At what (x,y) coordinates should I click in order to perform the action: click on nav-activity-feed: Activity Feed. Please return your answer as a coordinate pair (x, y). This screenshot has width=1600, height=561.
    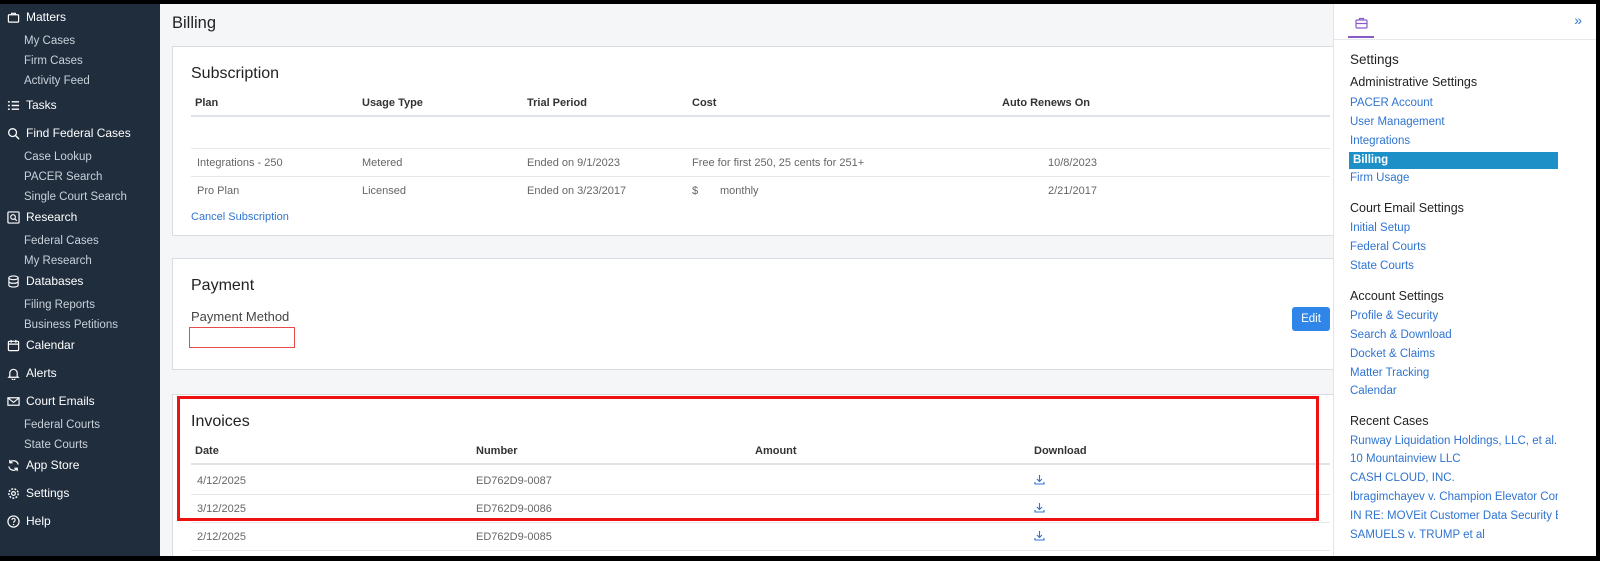
    Looking at the image, I should click on (80, 81).